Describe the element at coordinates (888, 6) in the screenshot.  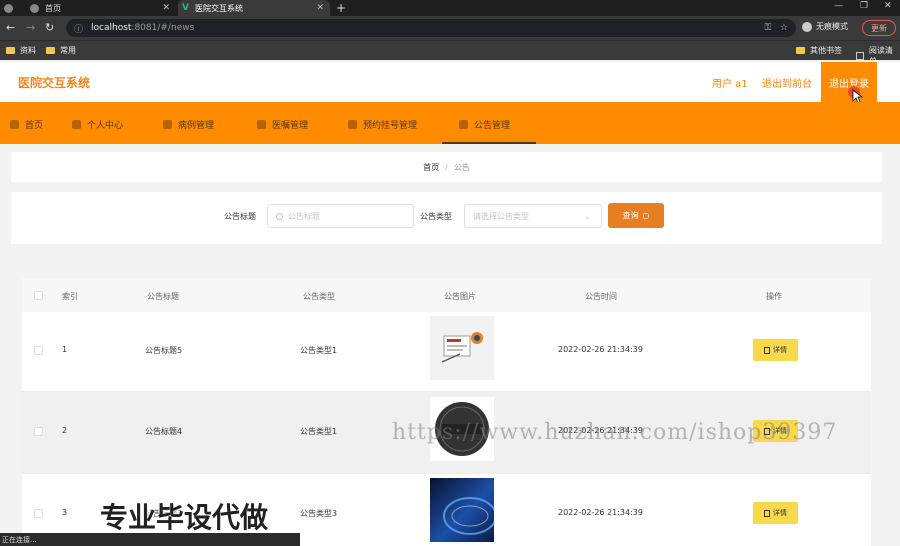
I see `close-window-icon: ✕` at that location.